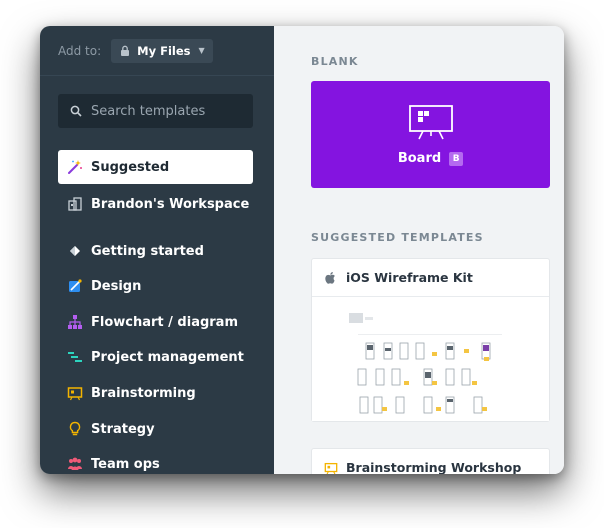  I want to click on project-icon, so click(75, 357).